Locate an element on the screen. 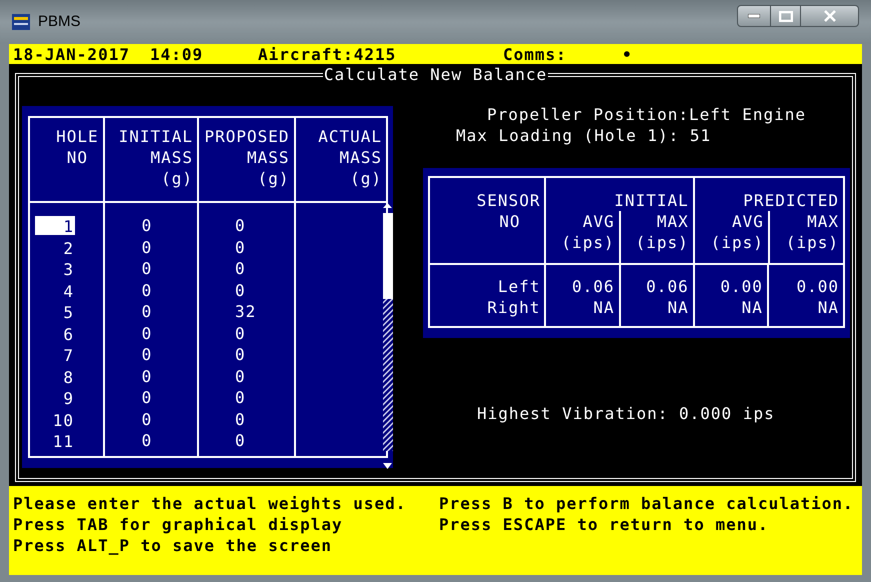 Image resolution: width=871 pixels, height=582 pixels. group-header-text: INITIAL is located at coordinates (652, 200).